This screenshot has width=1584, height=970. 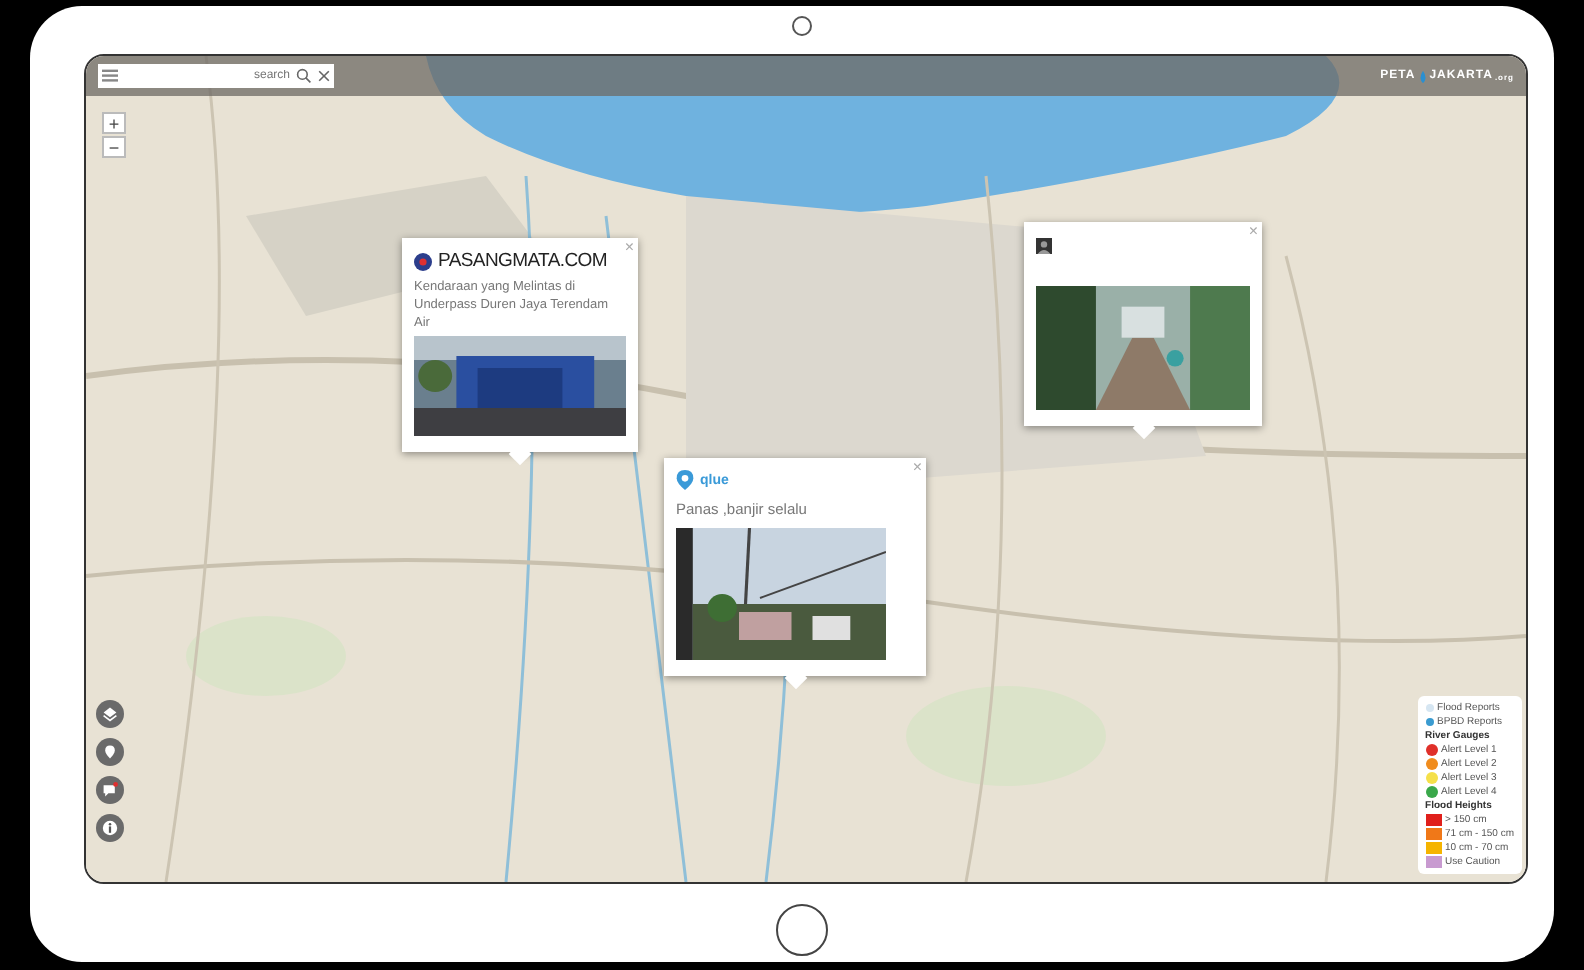 I want to click on camera-icon, so click(x=802, y=26).